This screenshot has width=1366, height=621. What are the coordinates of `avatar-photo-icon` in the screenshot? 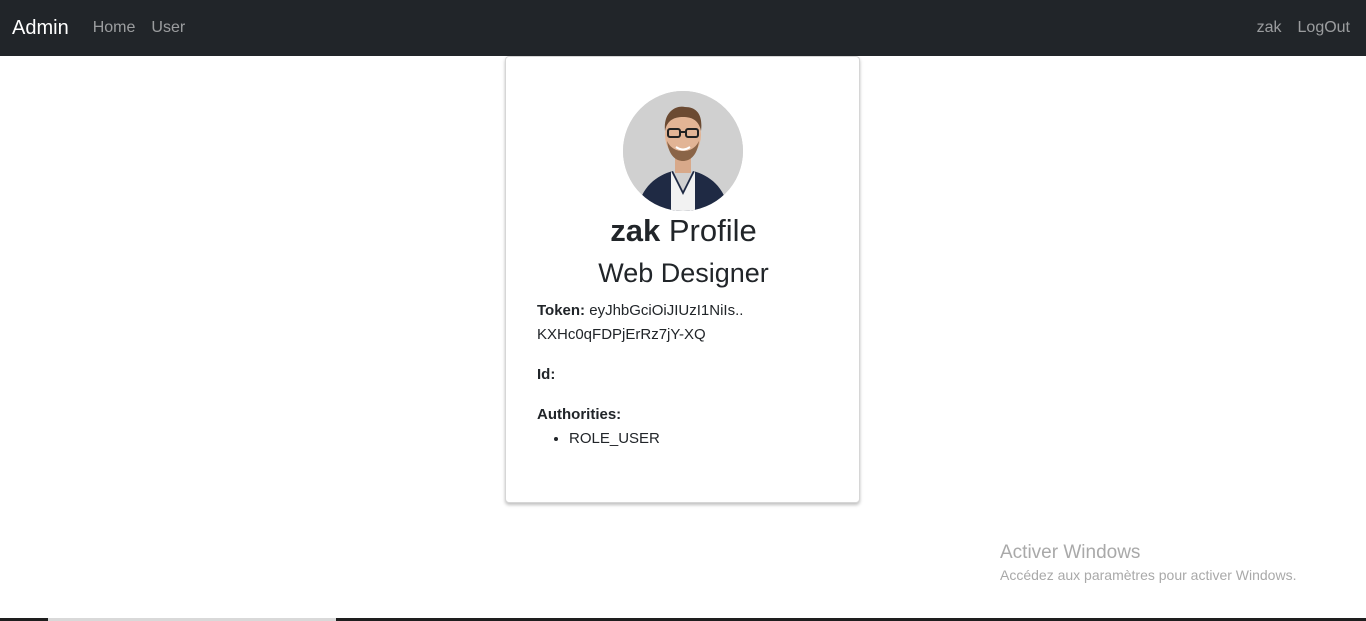 It's located at (683, 151).